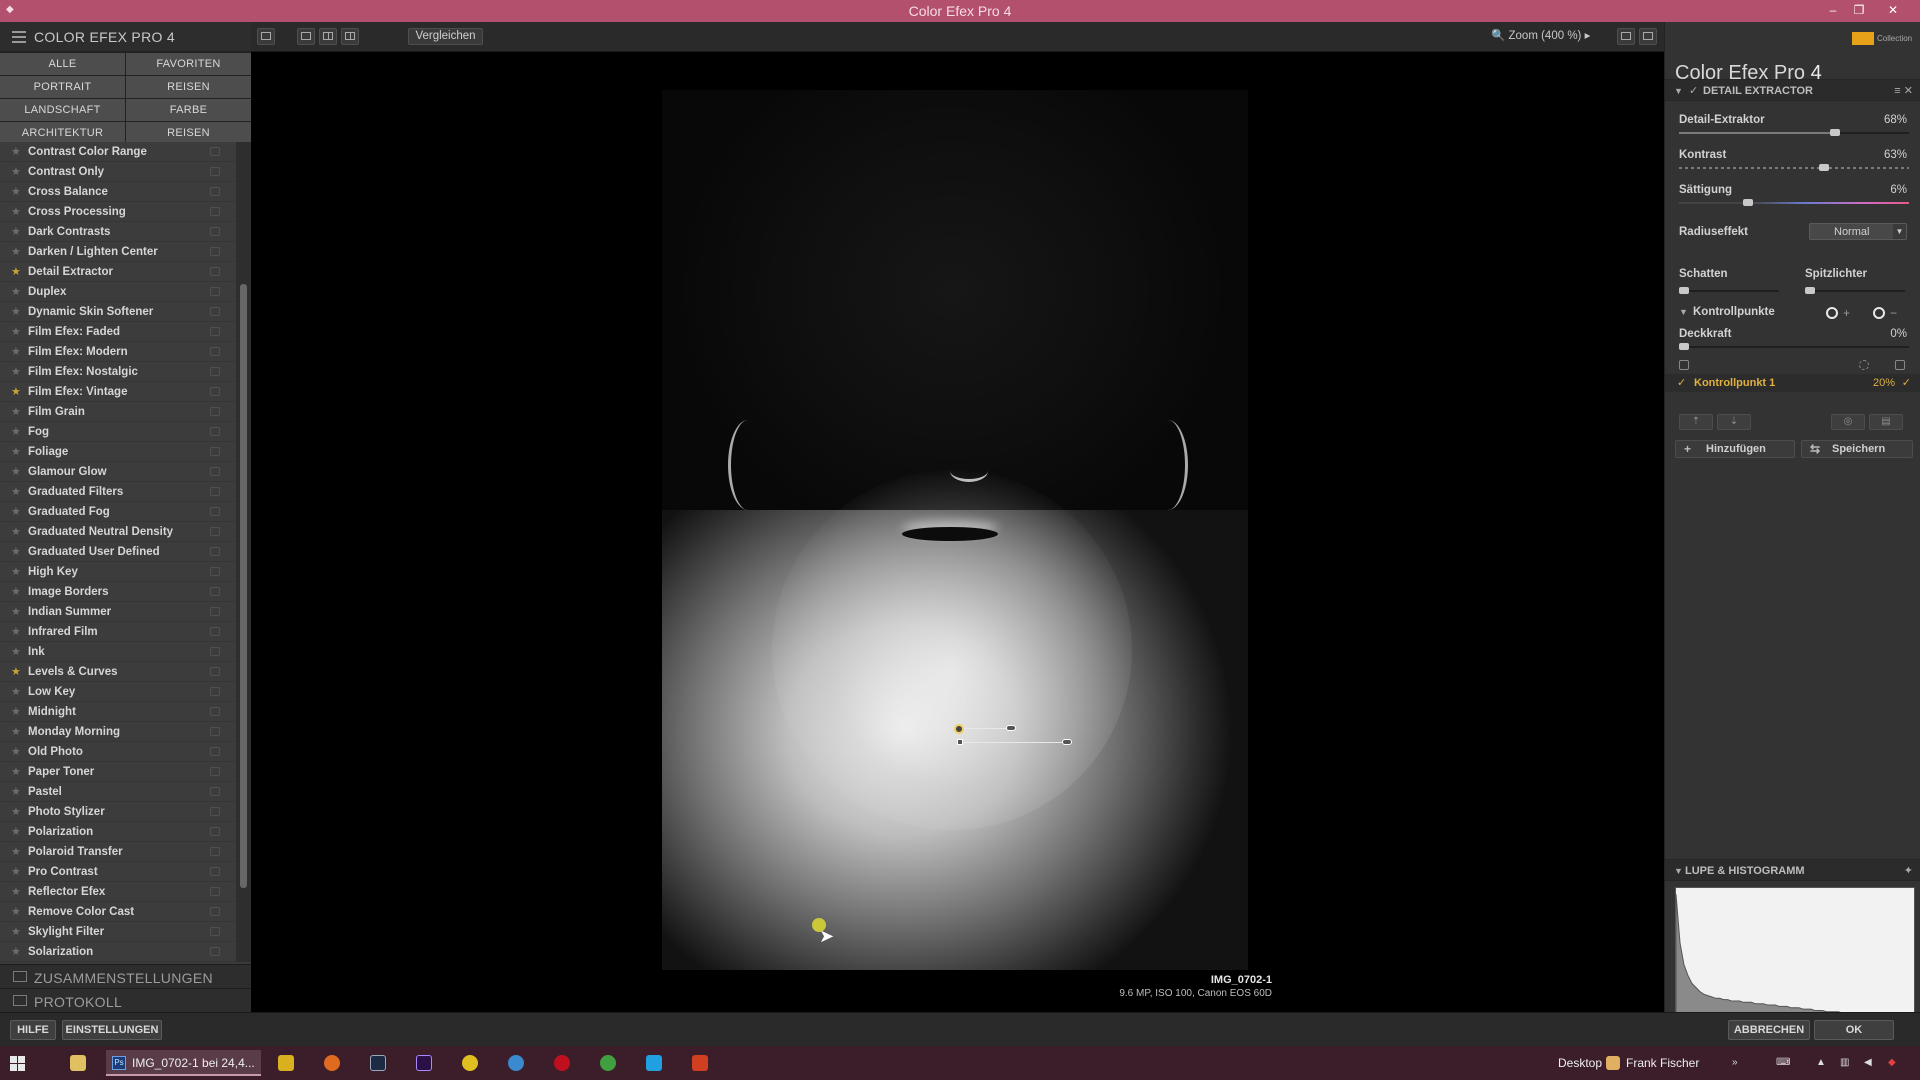  I want to click on network-icon: ▥, so click(1846, 1063).